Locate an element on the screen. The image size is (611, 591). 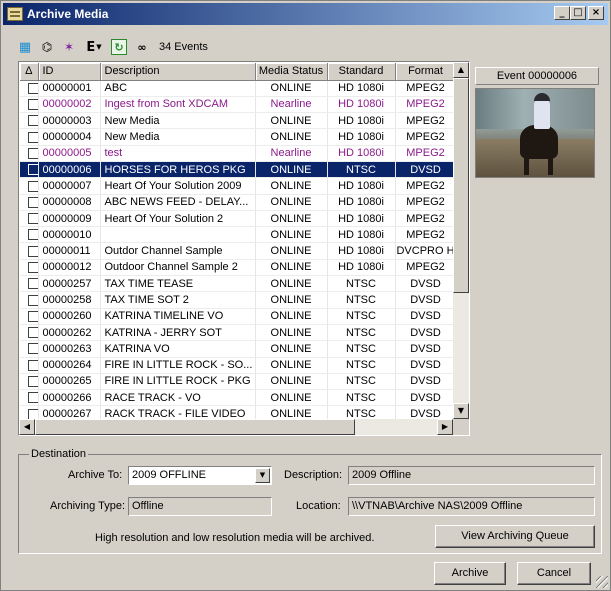
scroll-up-icon: ▲ is located at coordinates (461, 70).